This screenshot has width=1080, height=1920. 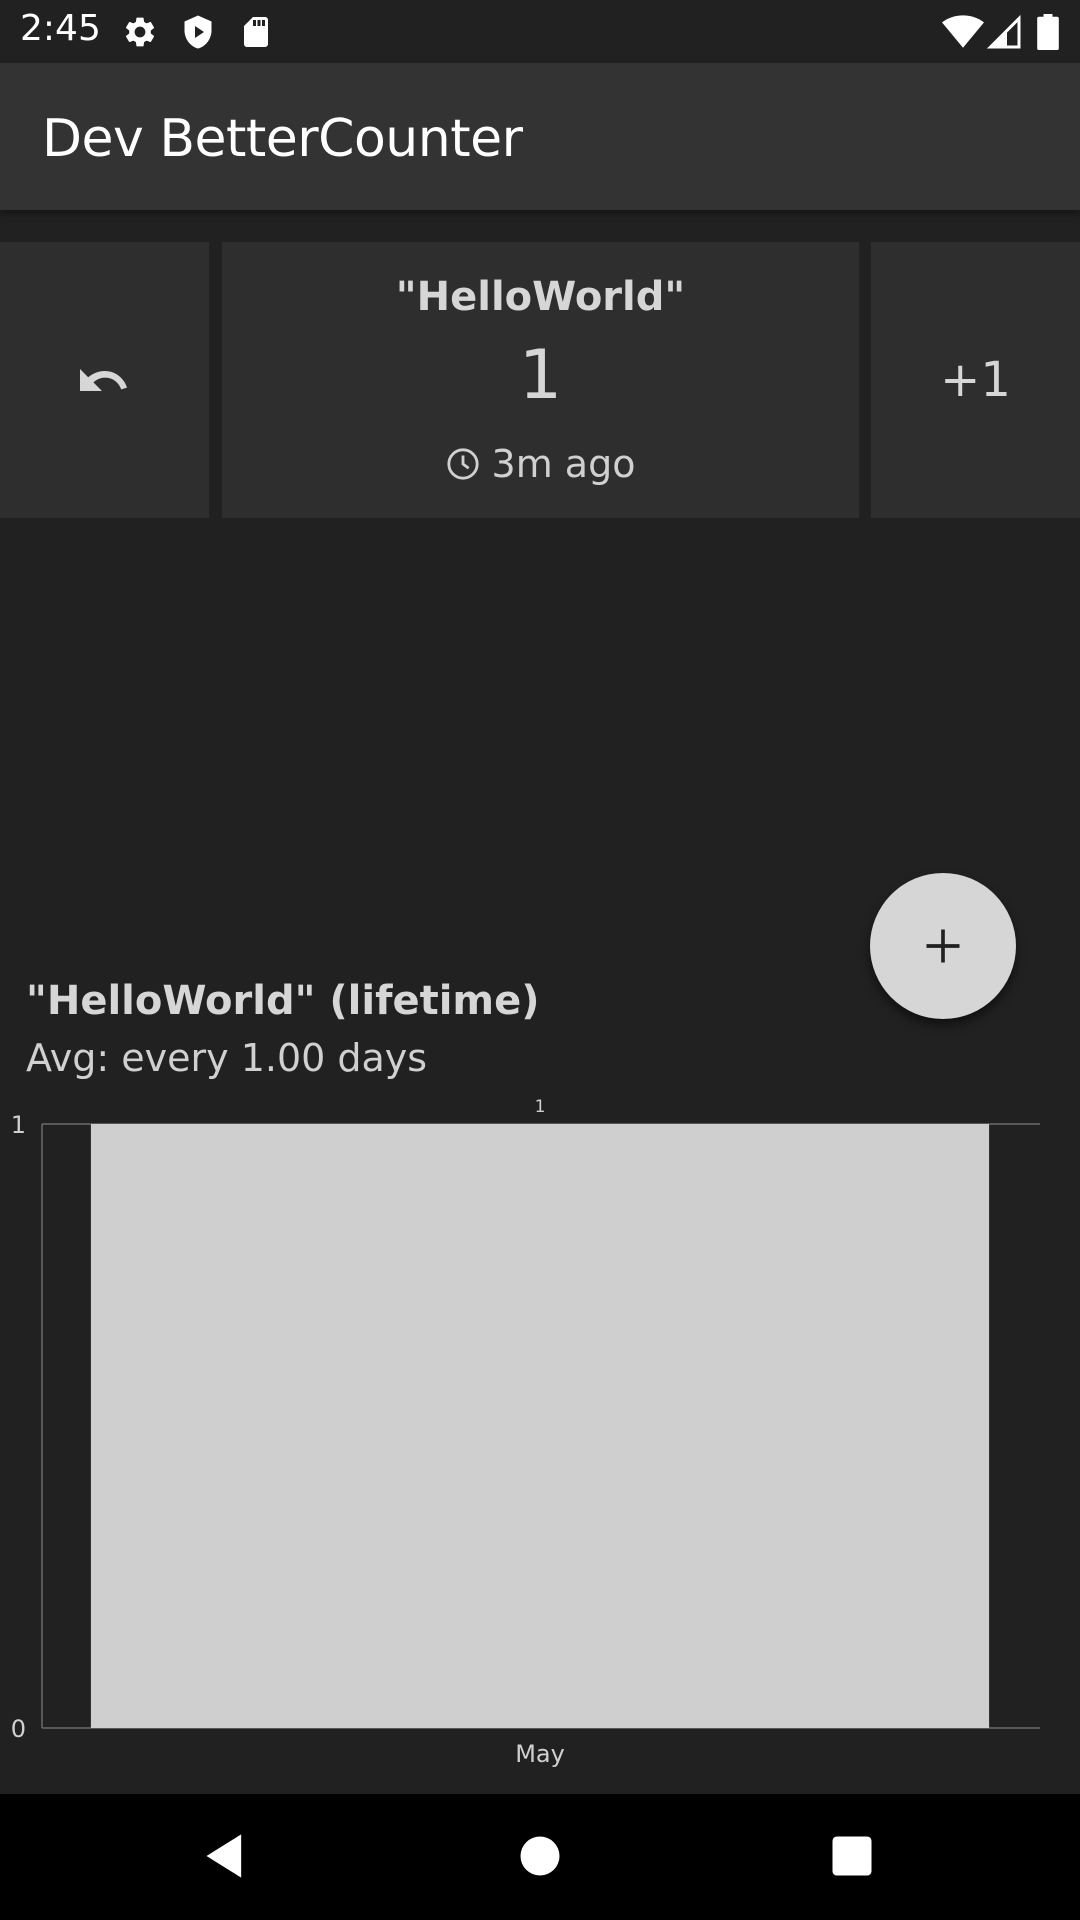 I want to click on increment-label: +1, so click(x=975, y=380).